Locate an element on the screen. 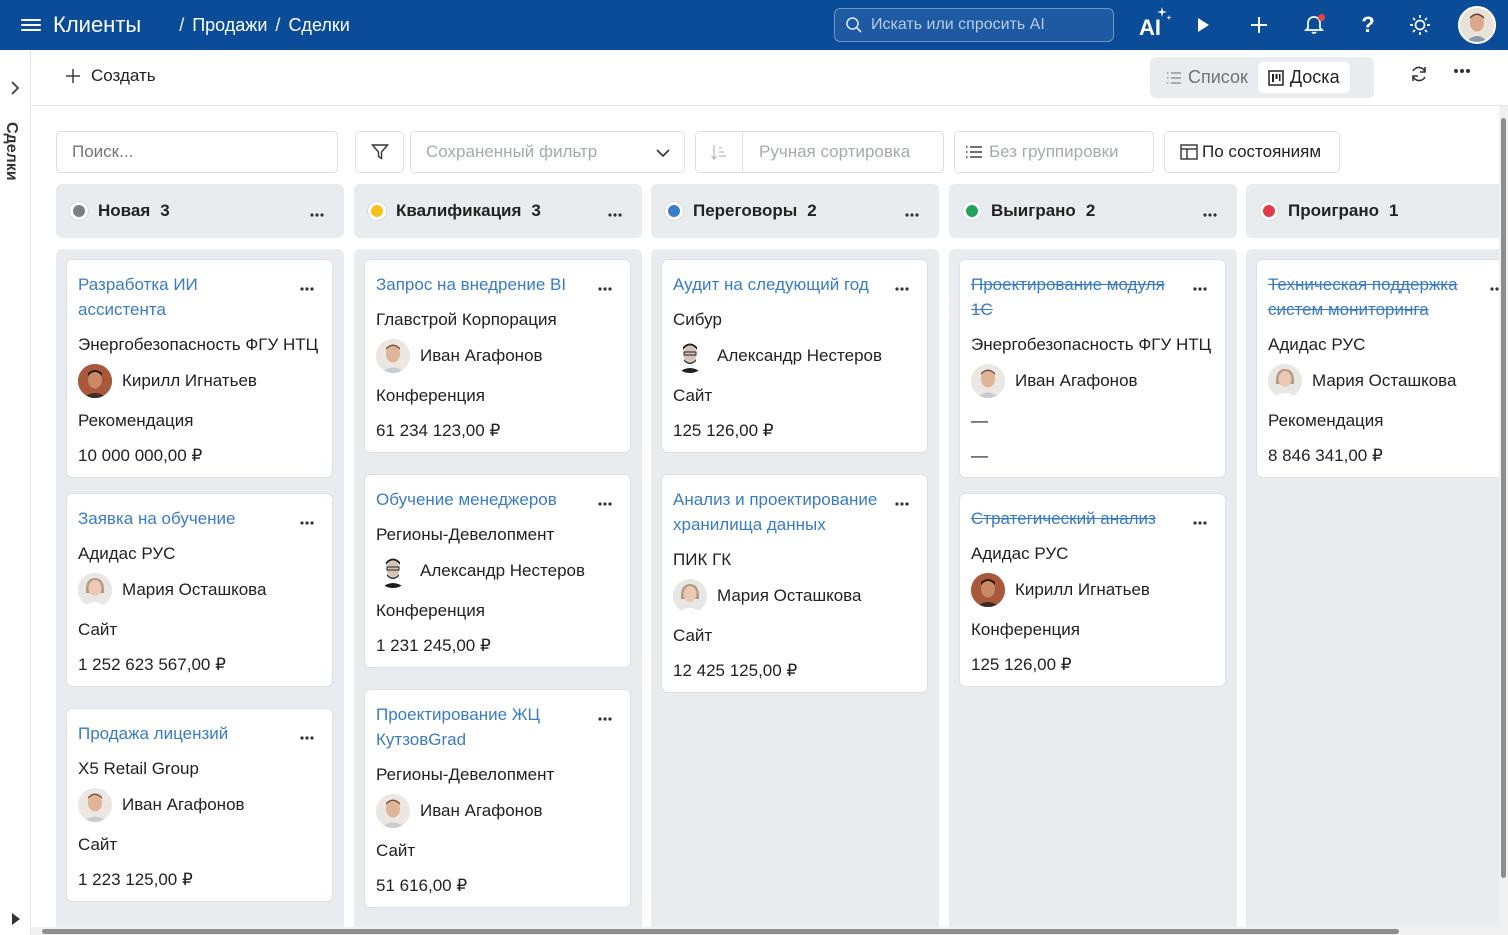  chevron-right-icon is located at coordinates (15, 88).